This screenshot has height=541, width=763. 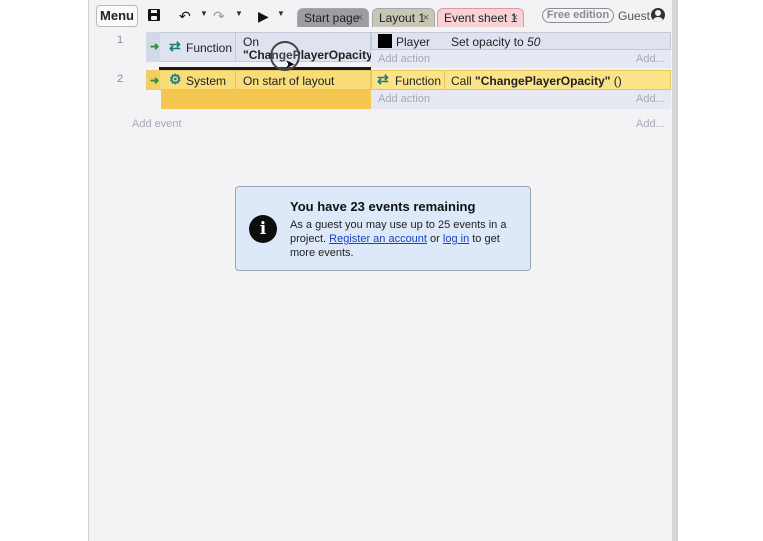 I want to click on action-text: Set opacity to 50, so click(x=495, y=42).